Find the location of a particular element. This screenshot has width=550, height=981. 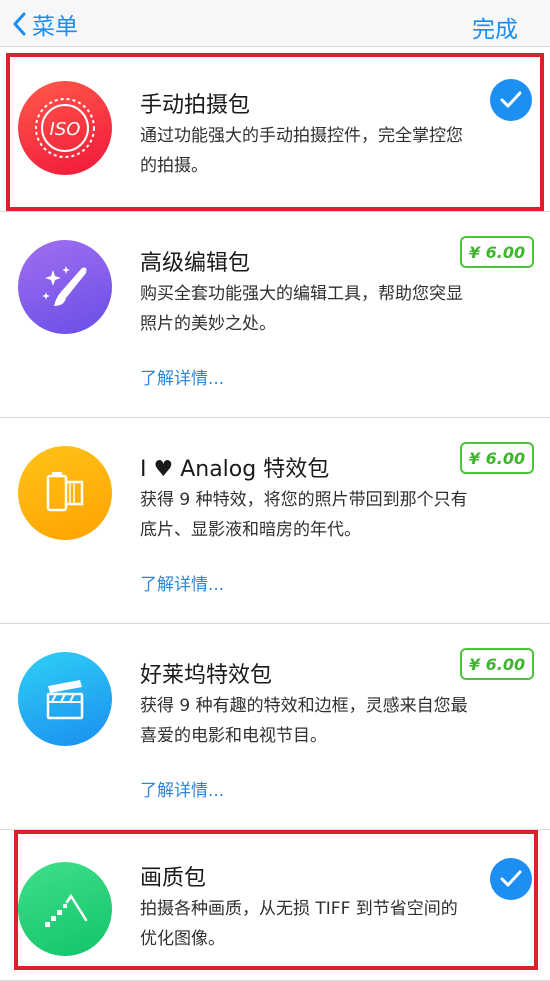

pack-description-line: 购买全套功能强大的编辑工具，帮助您突显 is located at coordinates (301, 294).